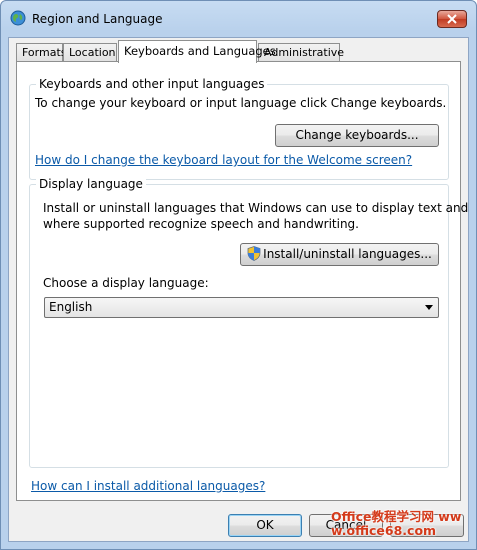  Describe the element at coordinates (265, 525) in the screenshot. I see `ok-button: OK` at that location.